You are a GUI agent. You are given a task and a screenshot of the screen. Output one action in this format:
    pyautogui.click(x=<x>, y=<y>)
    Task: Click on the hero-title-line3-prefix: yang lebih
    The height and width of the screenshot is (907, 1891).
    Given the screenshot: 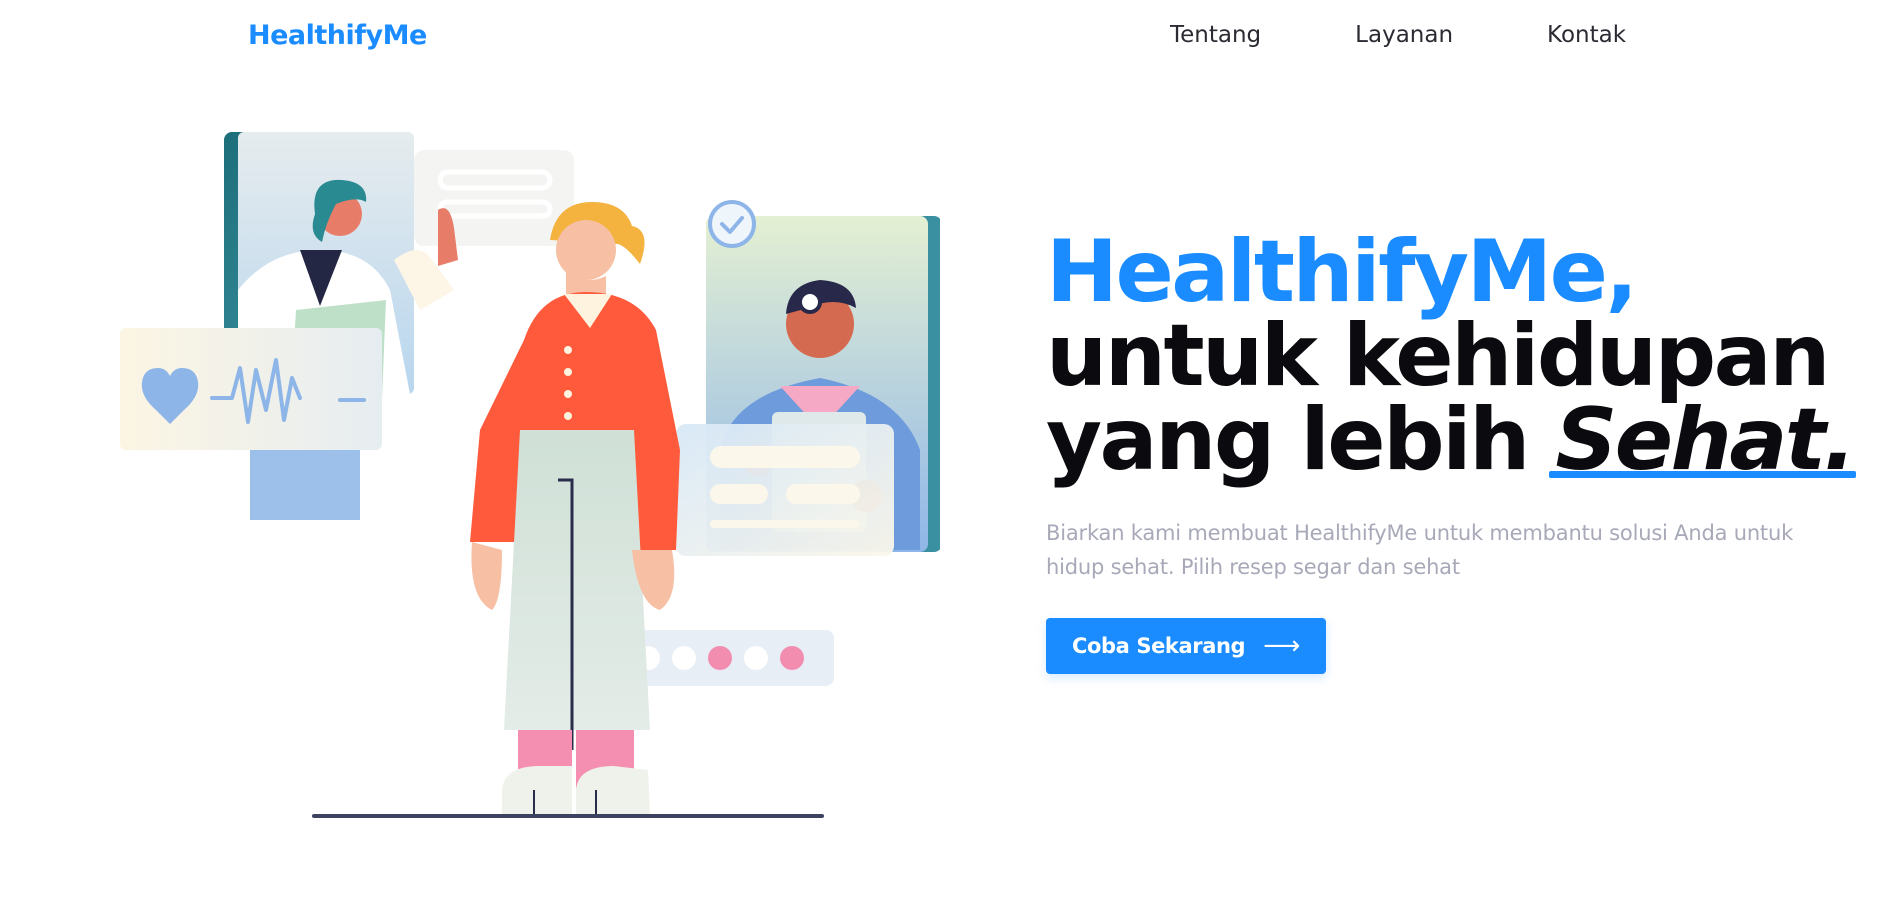 What is the action you would take?
    pyautogui.click(x=1301, y=440)
    